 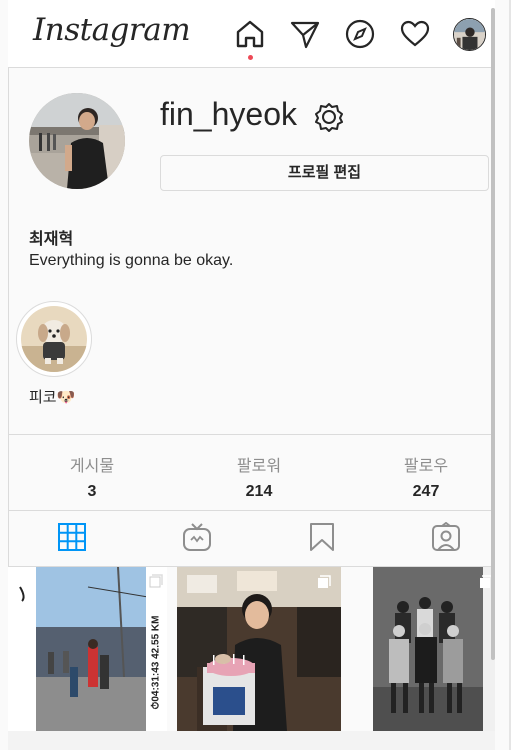 I want to click on tagged-icon, so click(x=446, y=536).